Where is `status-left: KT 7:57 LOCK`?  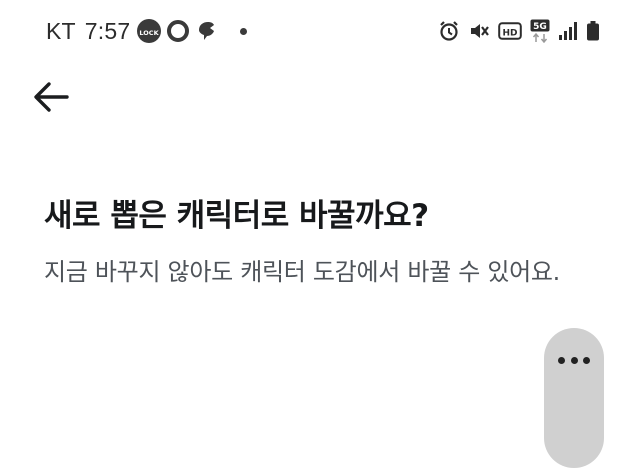
status-left: KT 7:57 LOCK is located at coordinates (147, 31).